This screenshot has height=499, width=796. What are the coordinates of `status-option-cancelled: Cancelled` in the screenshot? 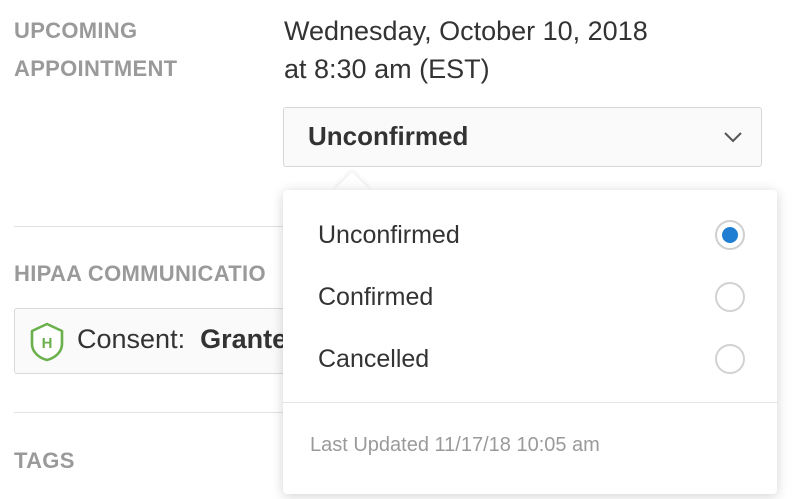 It's located at (530, 360).